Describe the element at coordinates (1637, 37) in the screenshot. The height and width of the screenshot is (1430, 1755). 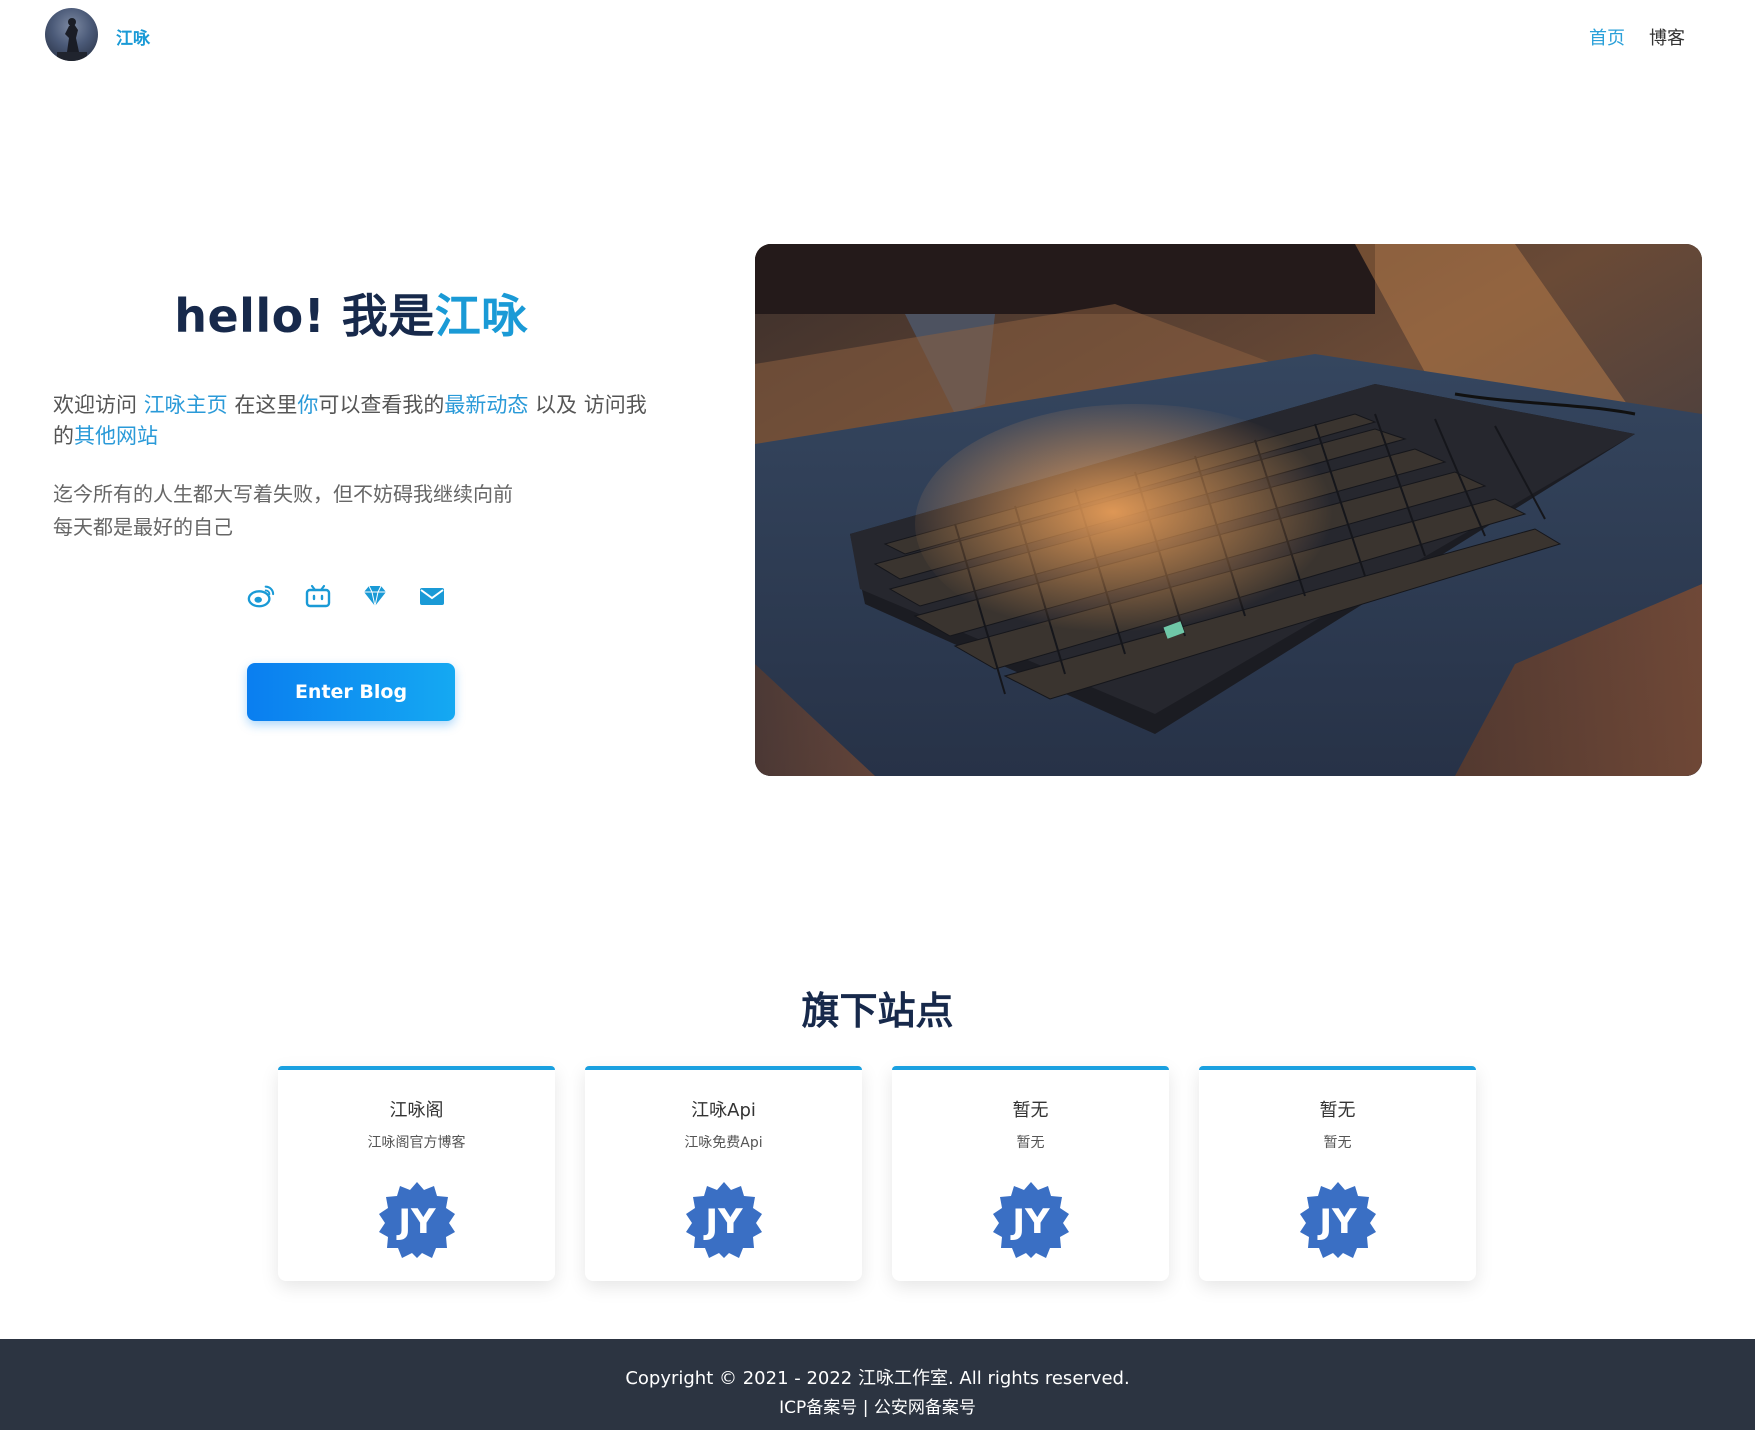
I see `main-nav: 首页 博客` at that location.